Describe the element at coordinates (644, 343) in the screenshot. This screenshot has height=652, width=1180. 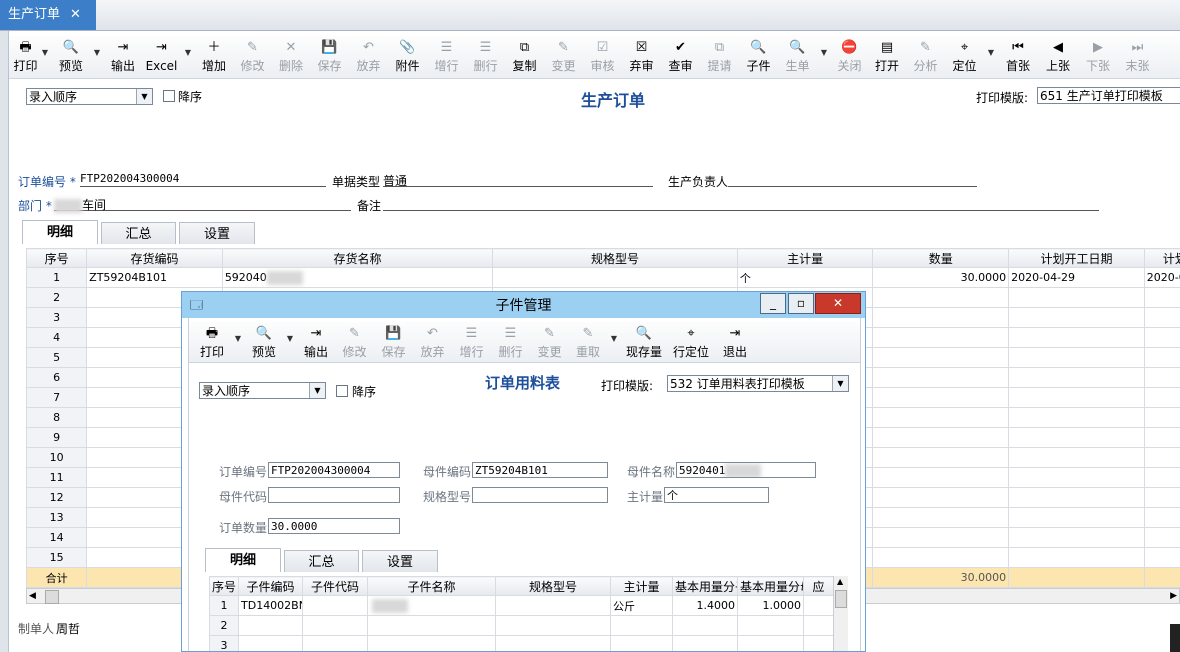
I see `dialog-button-10: 🔍 现存量` at that location.